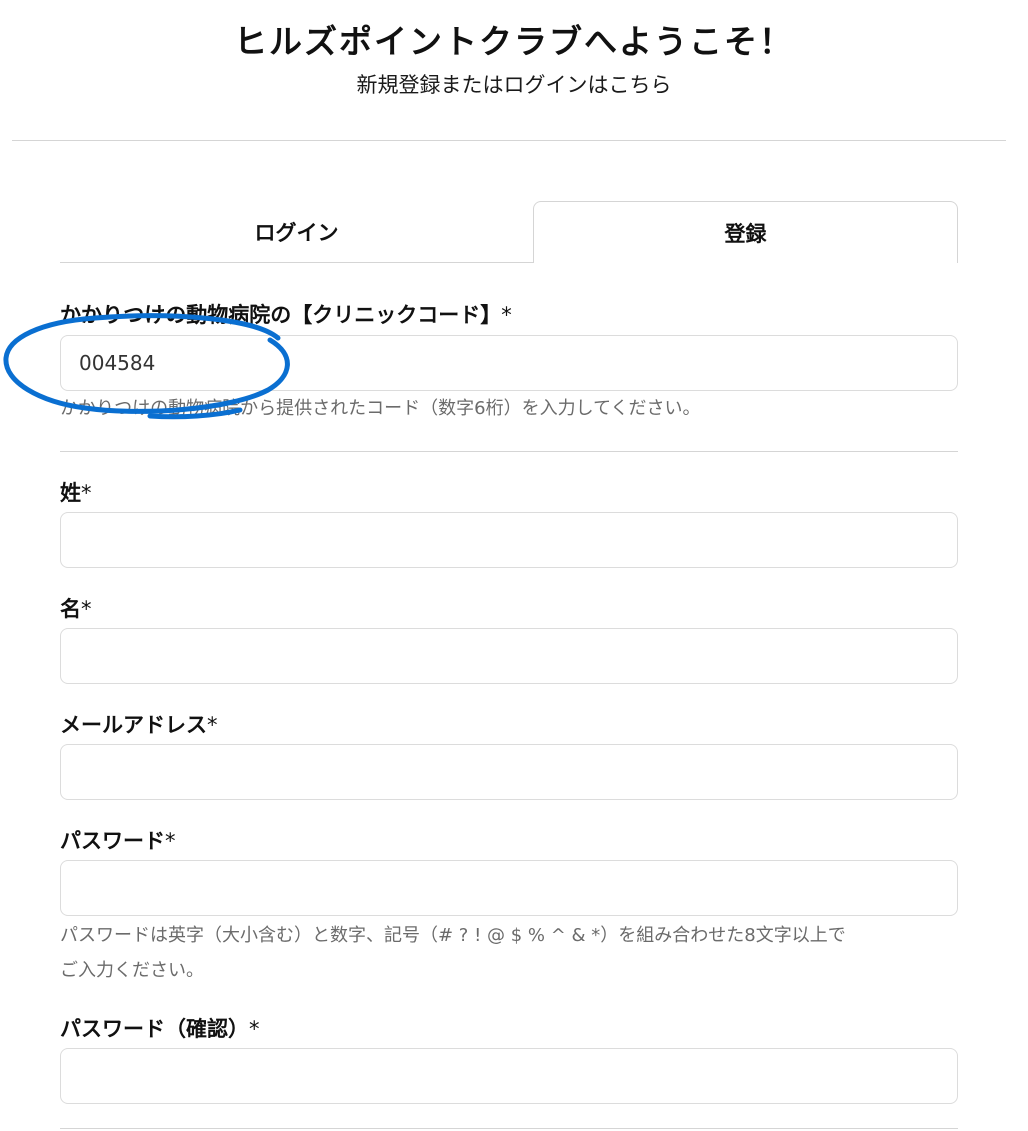 This screenshot has height=1131, width=1028. I want to click on auth-tabs: ログイン 登録, so click(509, 232).